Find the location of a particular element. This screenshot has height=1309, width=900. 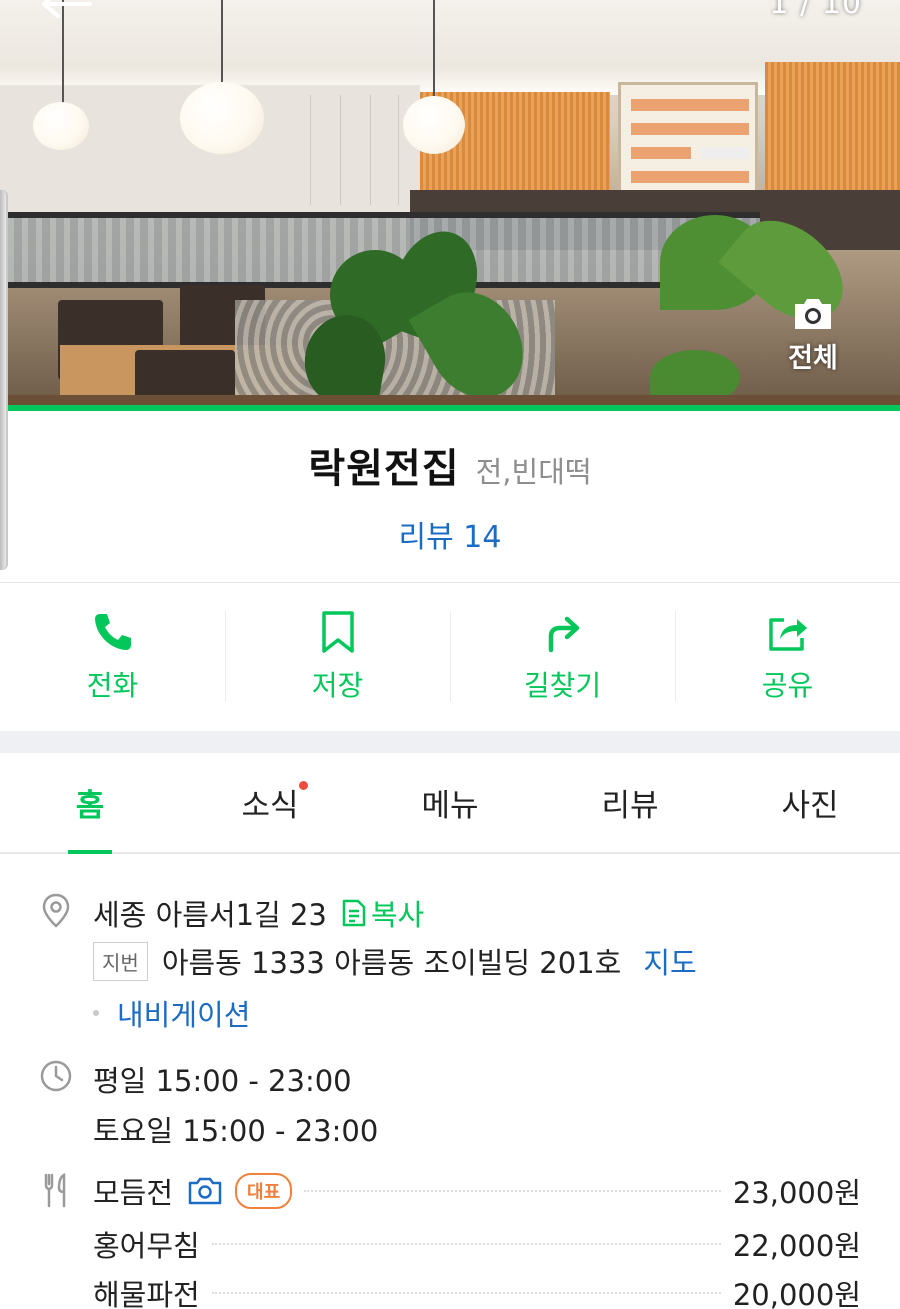

representative-badge: 대표 is located at coordinates (264, 1191).